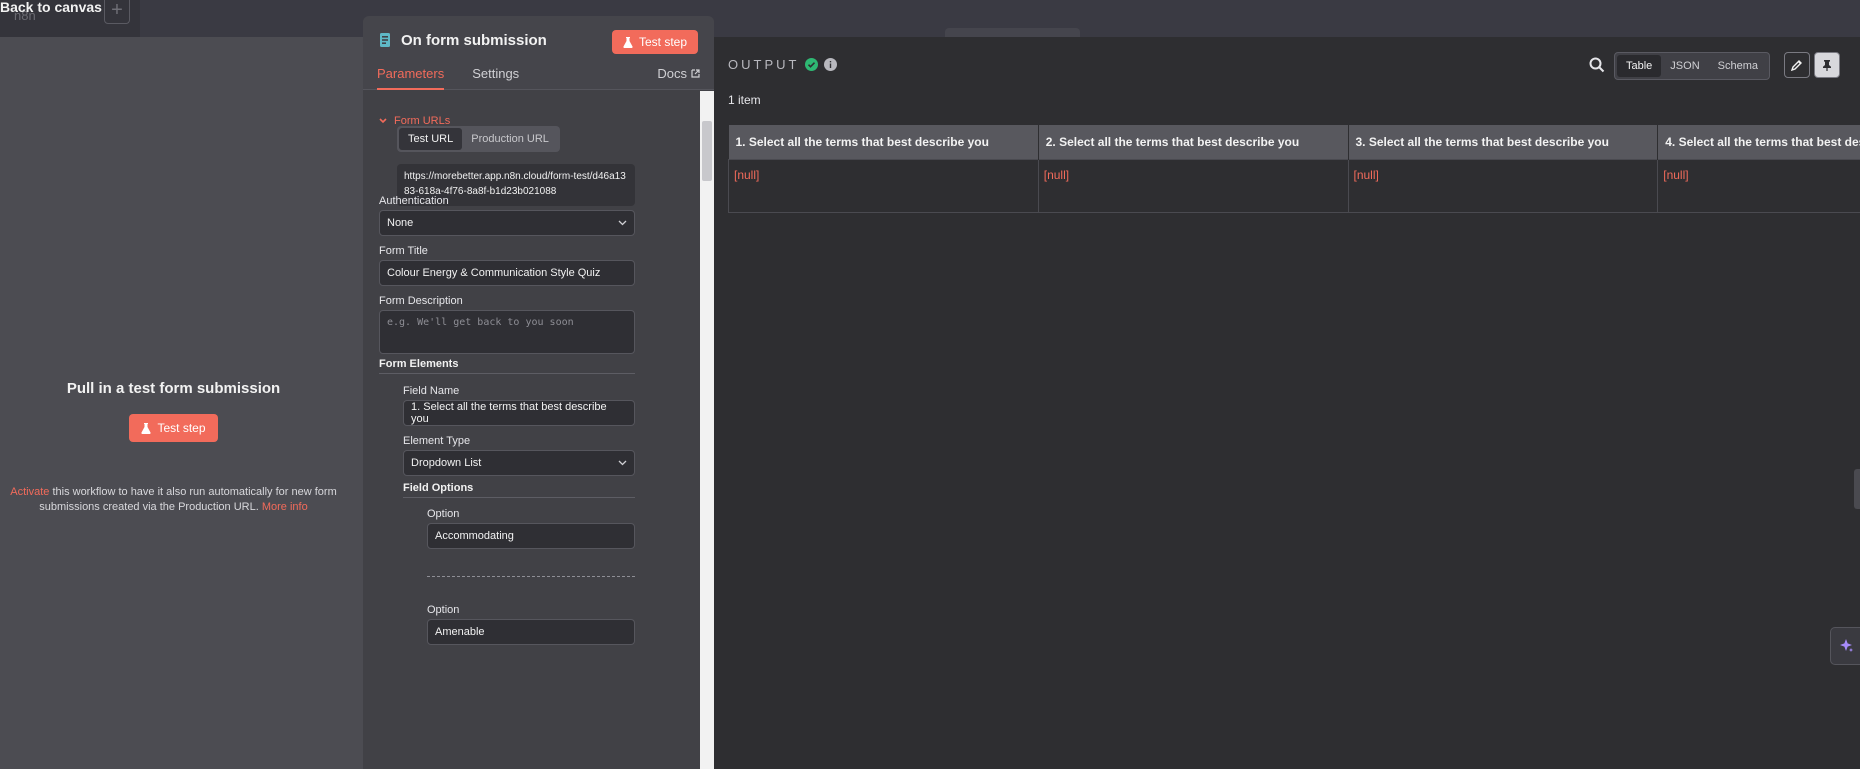 This screenshot has height=769, width=1860. I want to click on tab-settings: Settings, so click(495, 78).